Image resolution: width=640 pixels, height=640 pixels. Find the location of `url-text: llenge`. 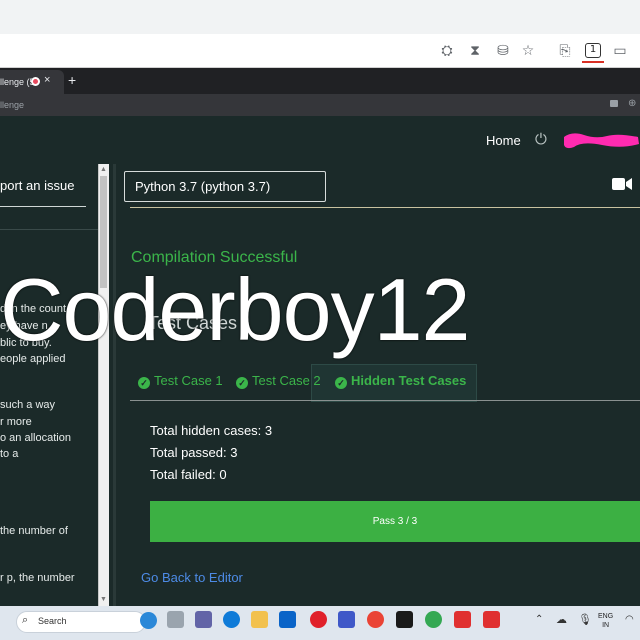

url-text: llenge is located at coordinates (12, 105).